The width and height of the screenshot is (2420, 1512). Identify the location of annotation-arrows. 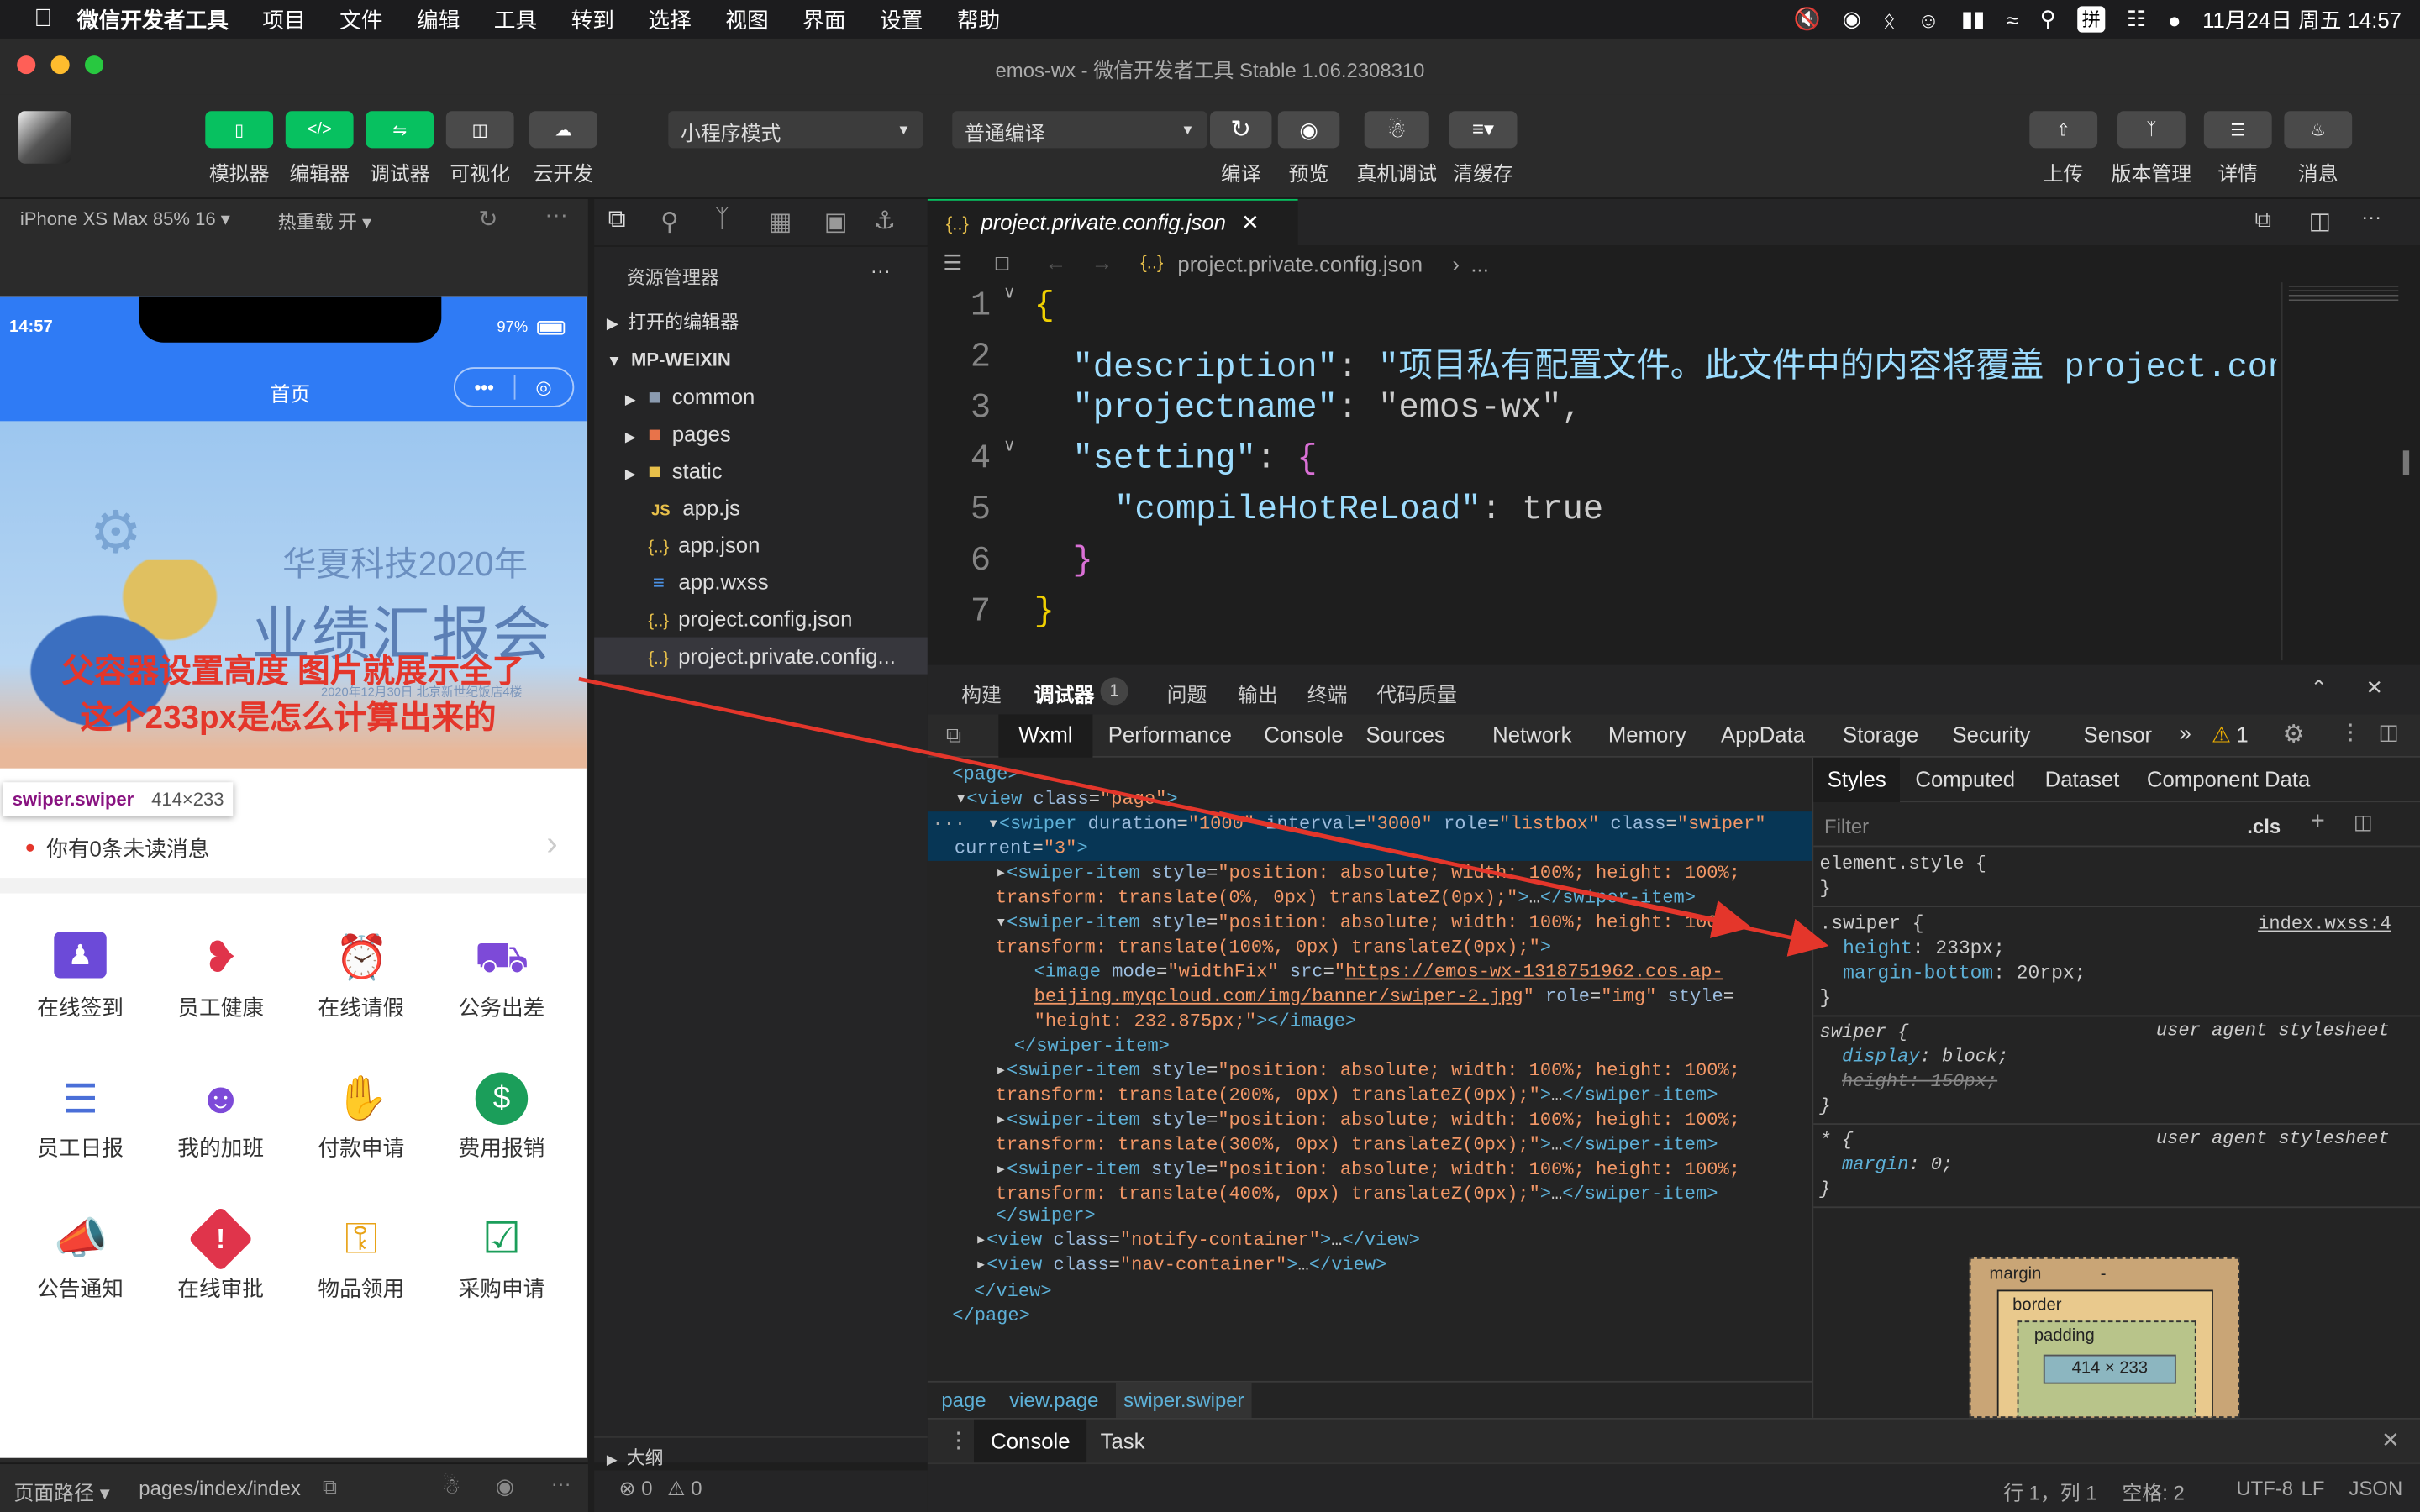
(1203, 816).